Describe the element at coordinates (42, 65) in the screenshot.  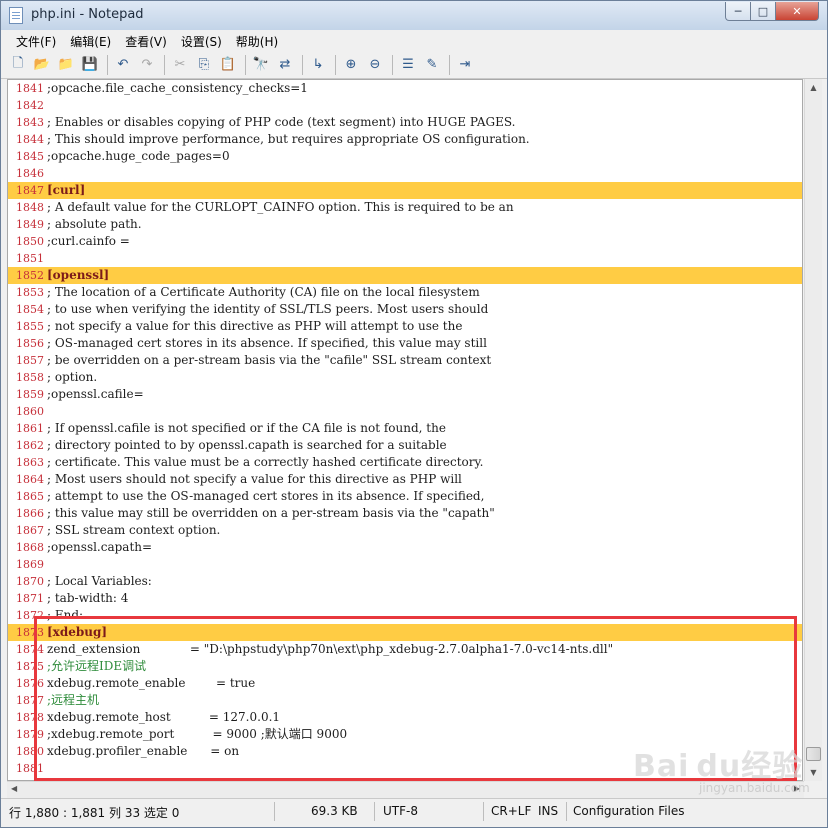
I see `open-icon: 📂` at that location.